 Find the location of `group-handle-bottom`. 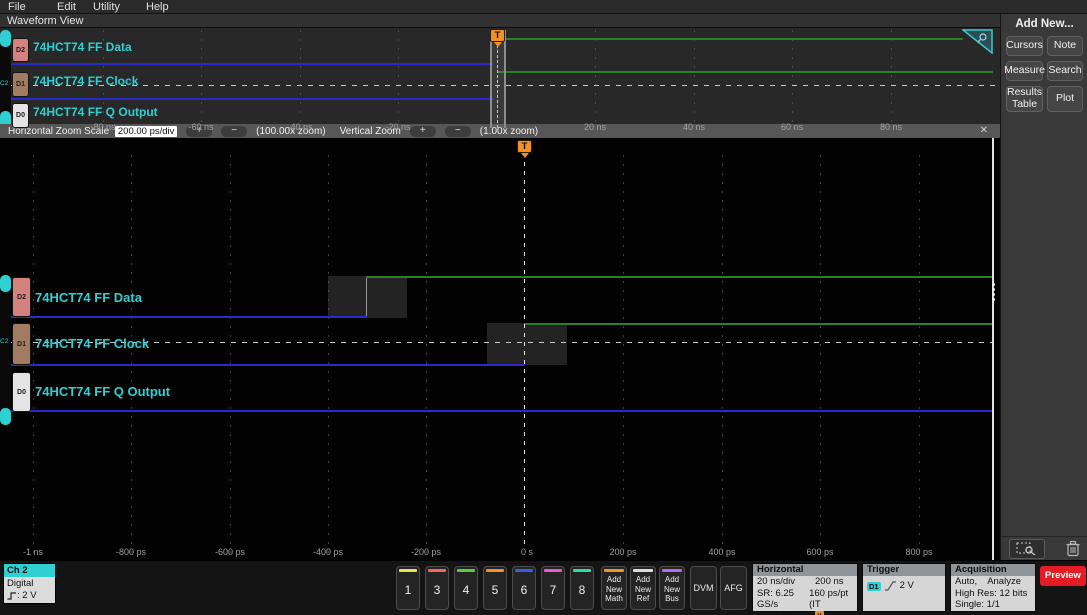

group-handle-bottom is located at coordinates (5, 416).